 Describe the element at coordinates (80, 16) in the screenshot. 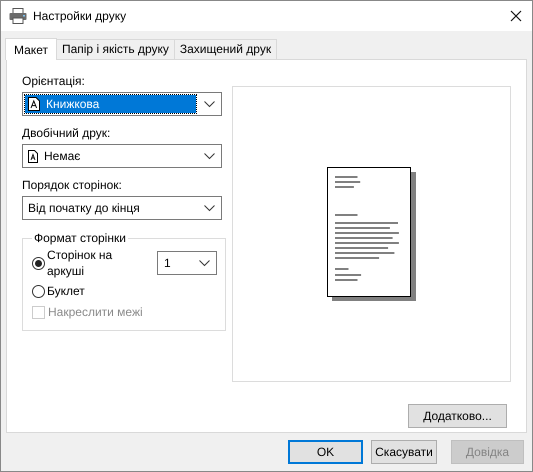

I see `window-title: Настройки друку` at that location.